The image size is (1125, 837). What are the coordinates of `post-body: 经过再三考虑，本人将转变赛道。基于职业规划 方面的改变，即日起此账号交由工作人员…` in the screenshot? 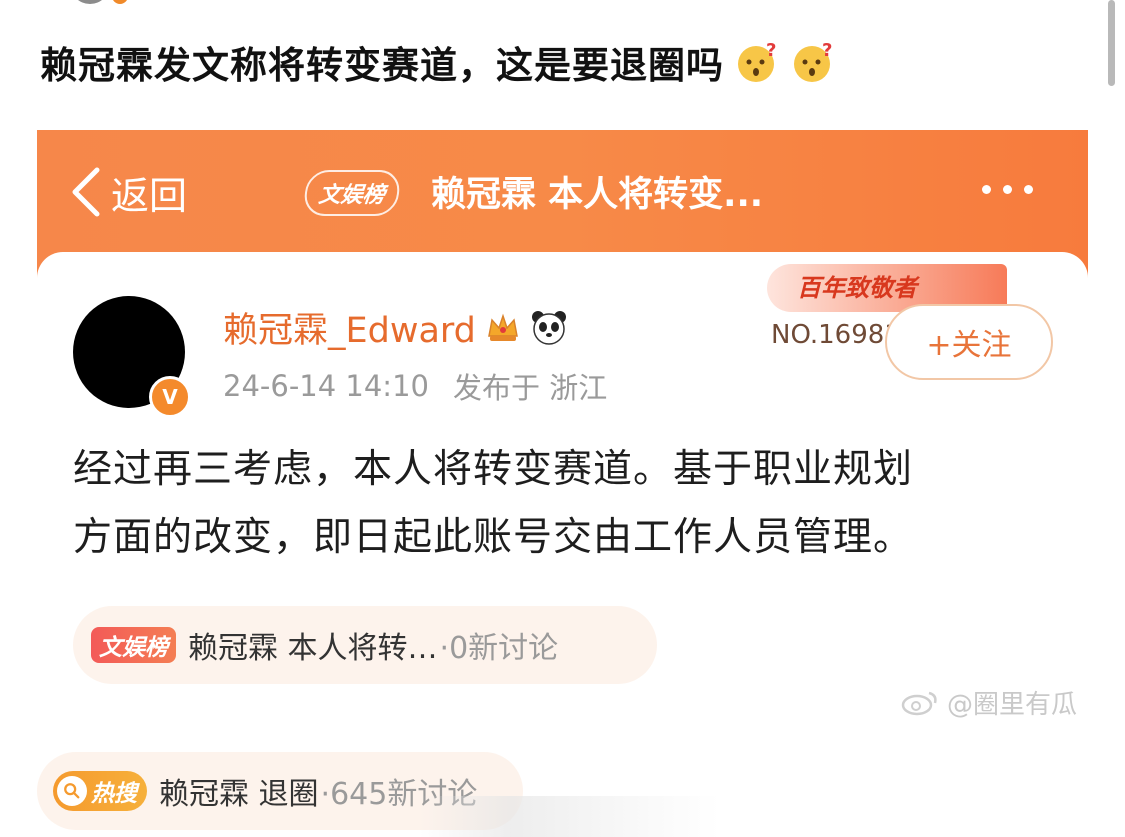 It's located at (568, 504).